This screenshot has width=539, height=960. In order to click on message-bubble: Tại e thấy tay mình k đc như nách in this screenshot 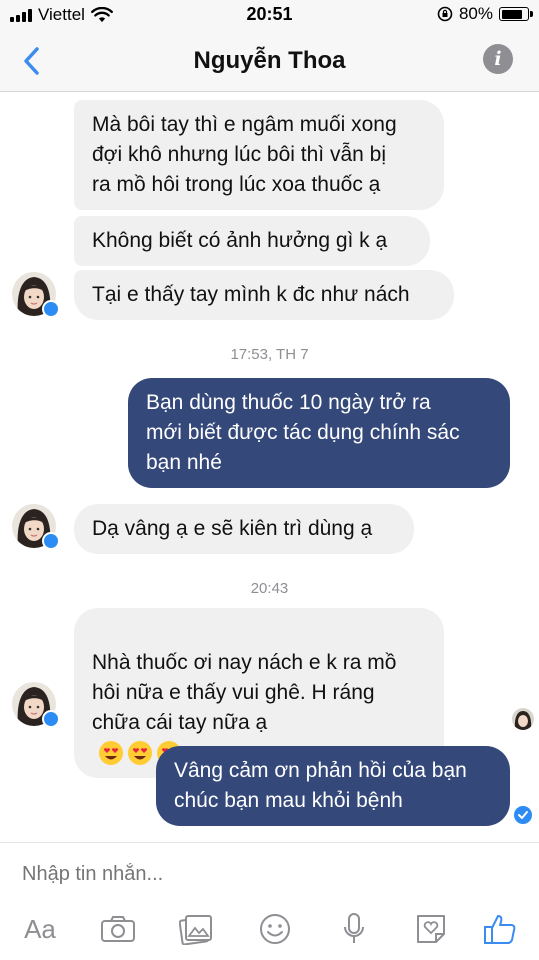, I will do `click(264, 295)`.